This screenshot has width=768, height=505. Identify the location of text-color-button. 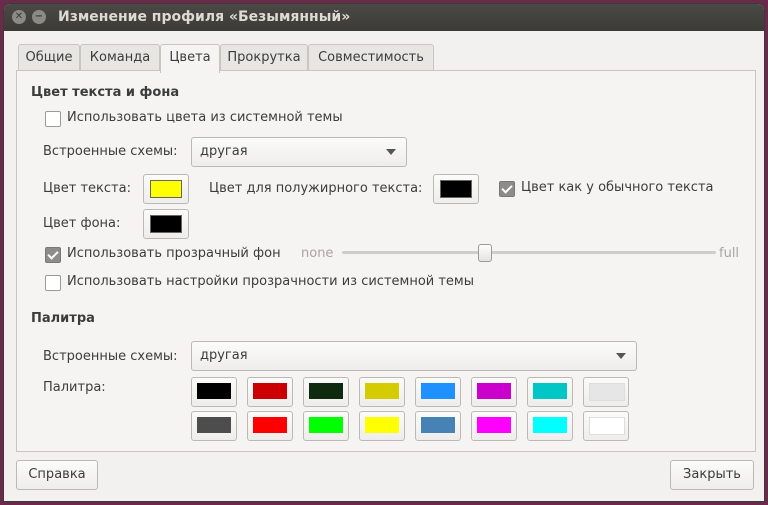
(166, 189).